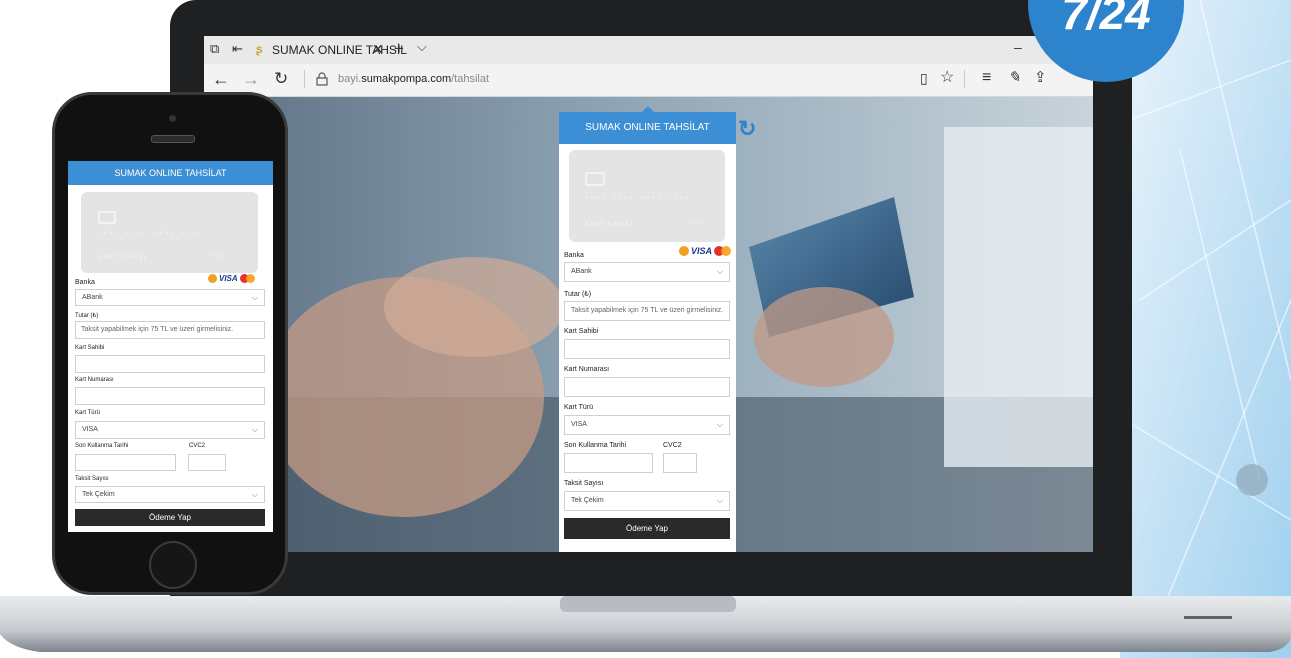 This screenshot has width=1291, height=658. Describe the element at coordinates (647, 387) in the screenshot. I see `card-number-input` at that location.